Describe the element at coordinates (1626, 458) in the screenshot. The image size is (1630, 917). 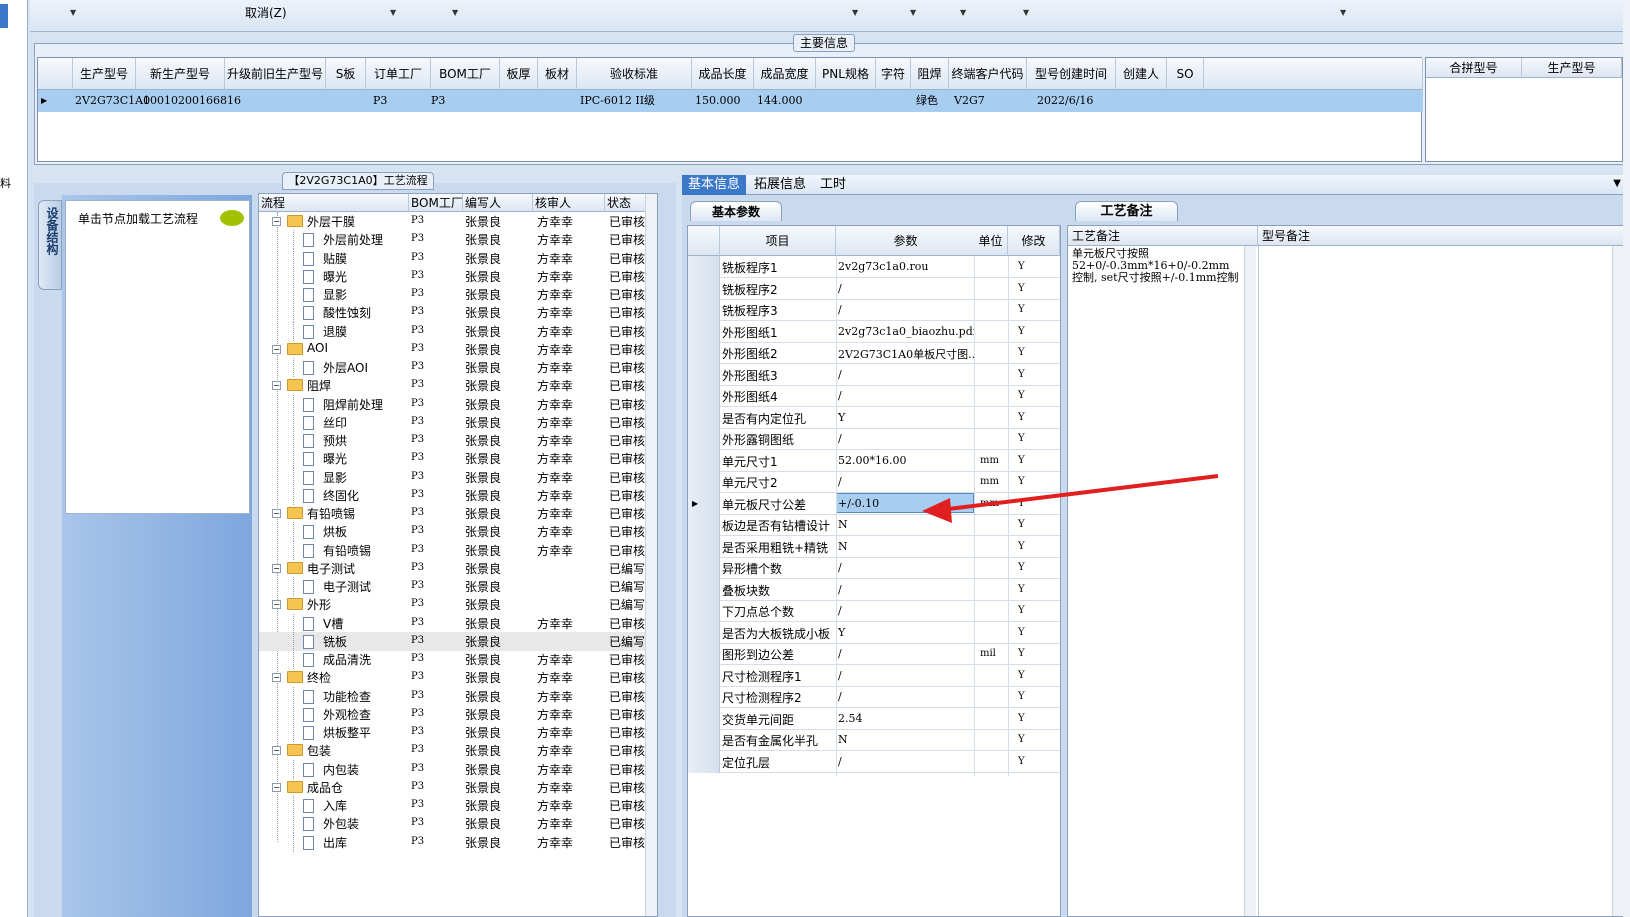
I see `window-right-edge` at that location.